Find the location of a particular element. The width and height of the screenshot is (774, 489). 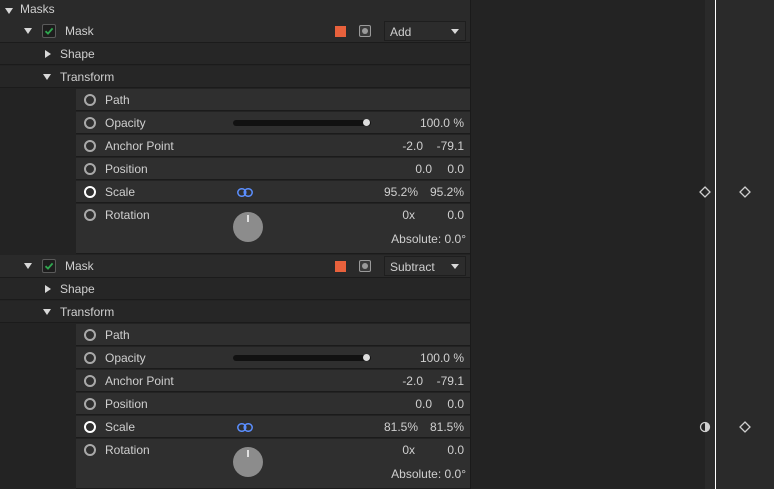

mask-row: Mask Add is located at coordinates (235, 31).